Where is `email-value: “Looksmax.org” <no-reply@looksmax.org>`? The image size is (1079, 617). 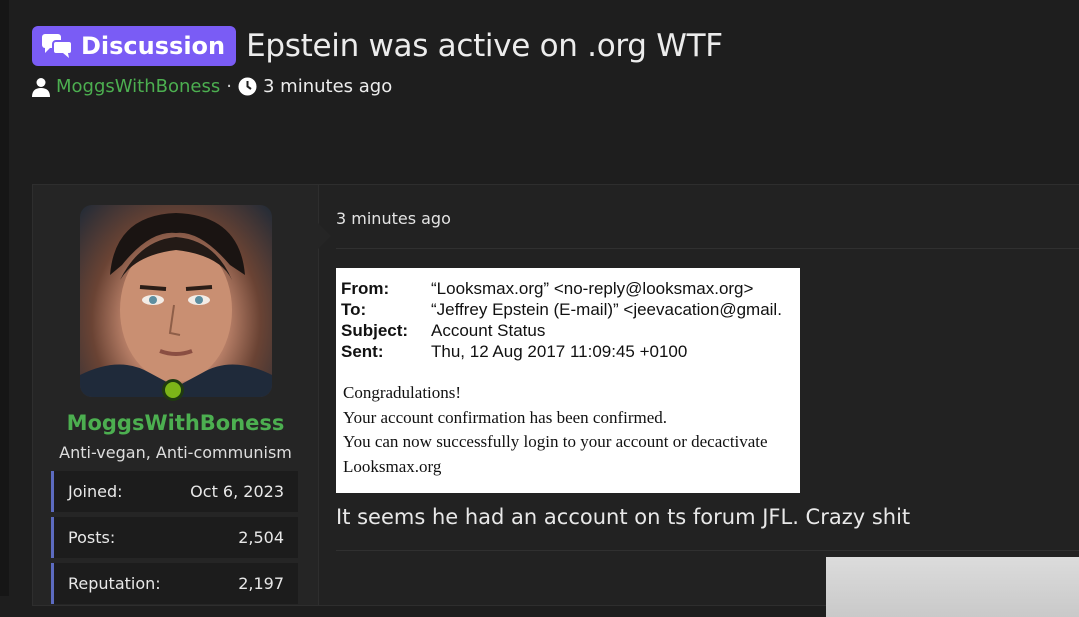
email-value: “Looksmax.org” <no-reply@looksmax.org> is located at coordinates (592, 288).